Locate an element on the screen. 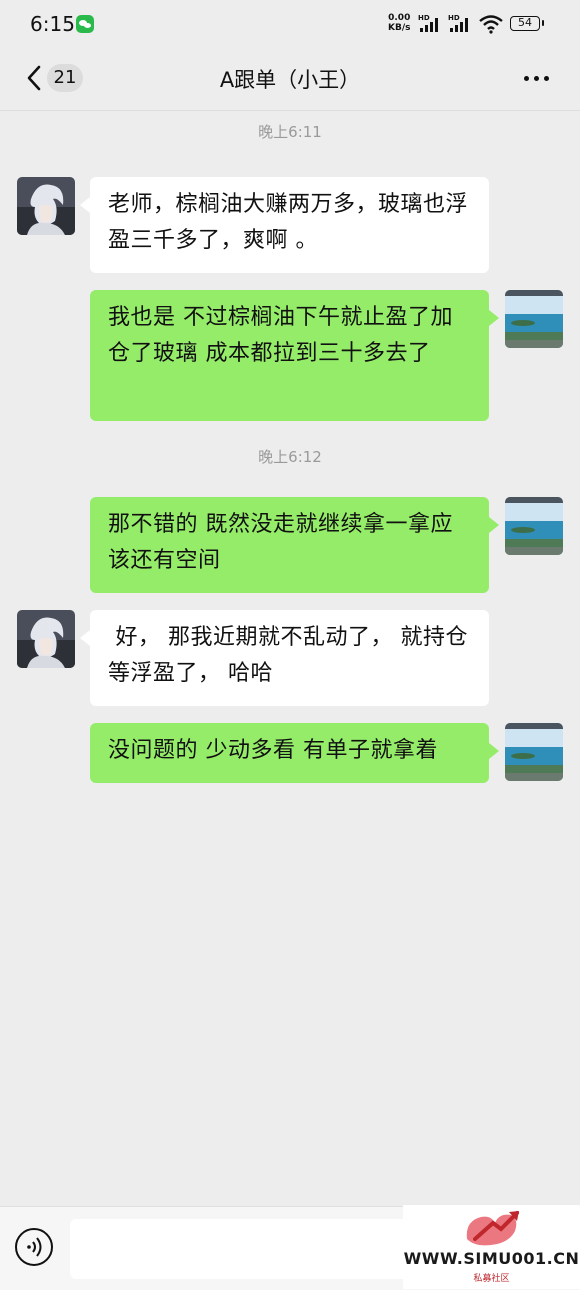  logo-icon is located at coordinates (492, 1228).